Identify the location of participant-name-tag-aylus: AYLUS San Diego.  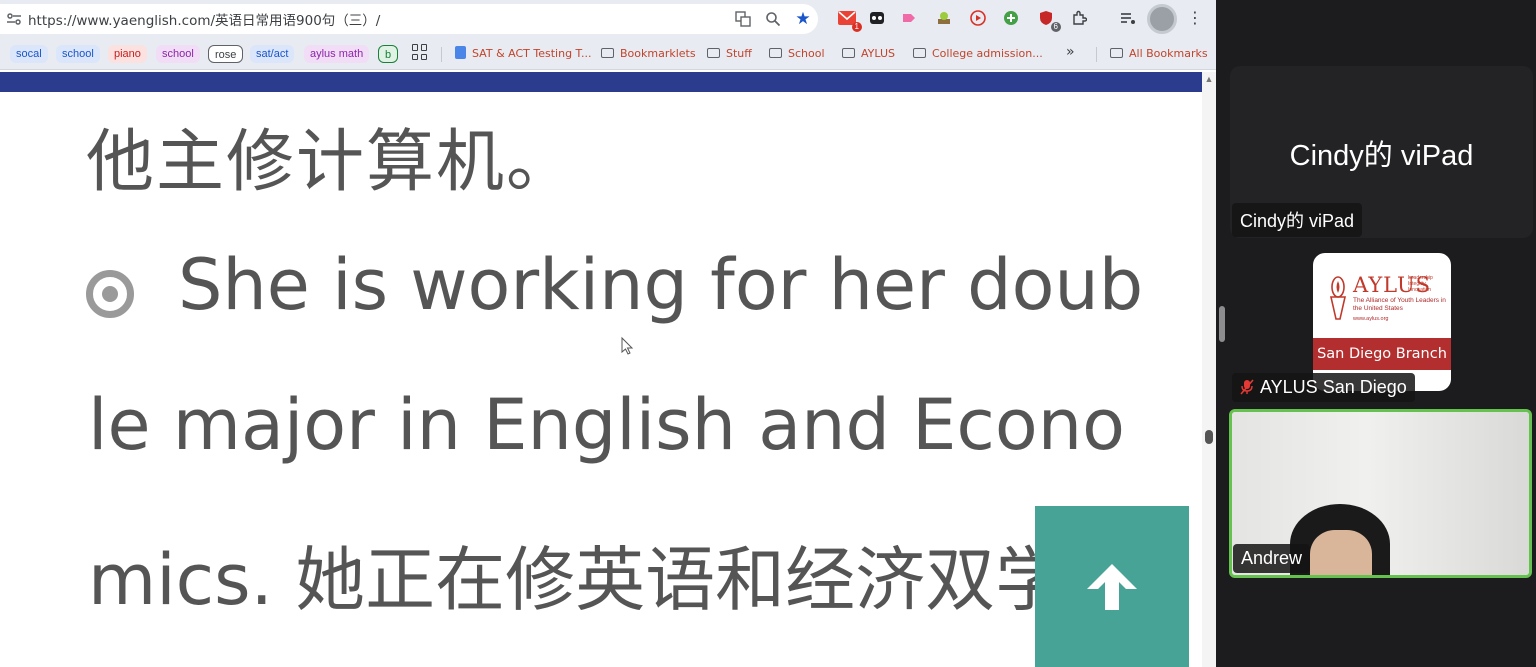
(1323, 387).